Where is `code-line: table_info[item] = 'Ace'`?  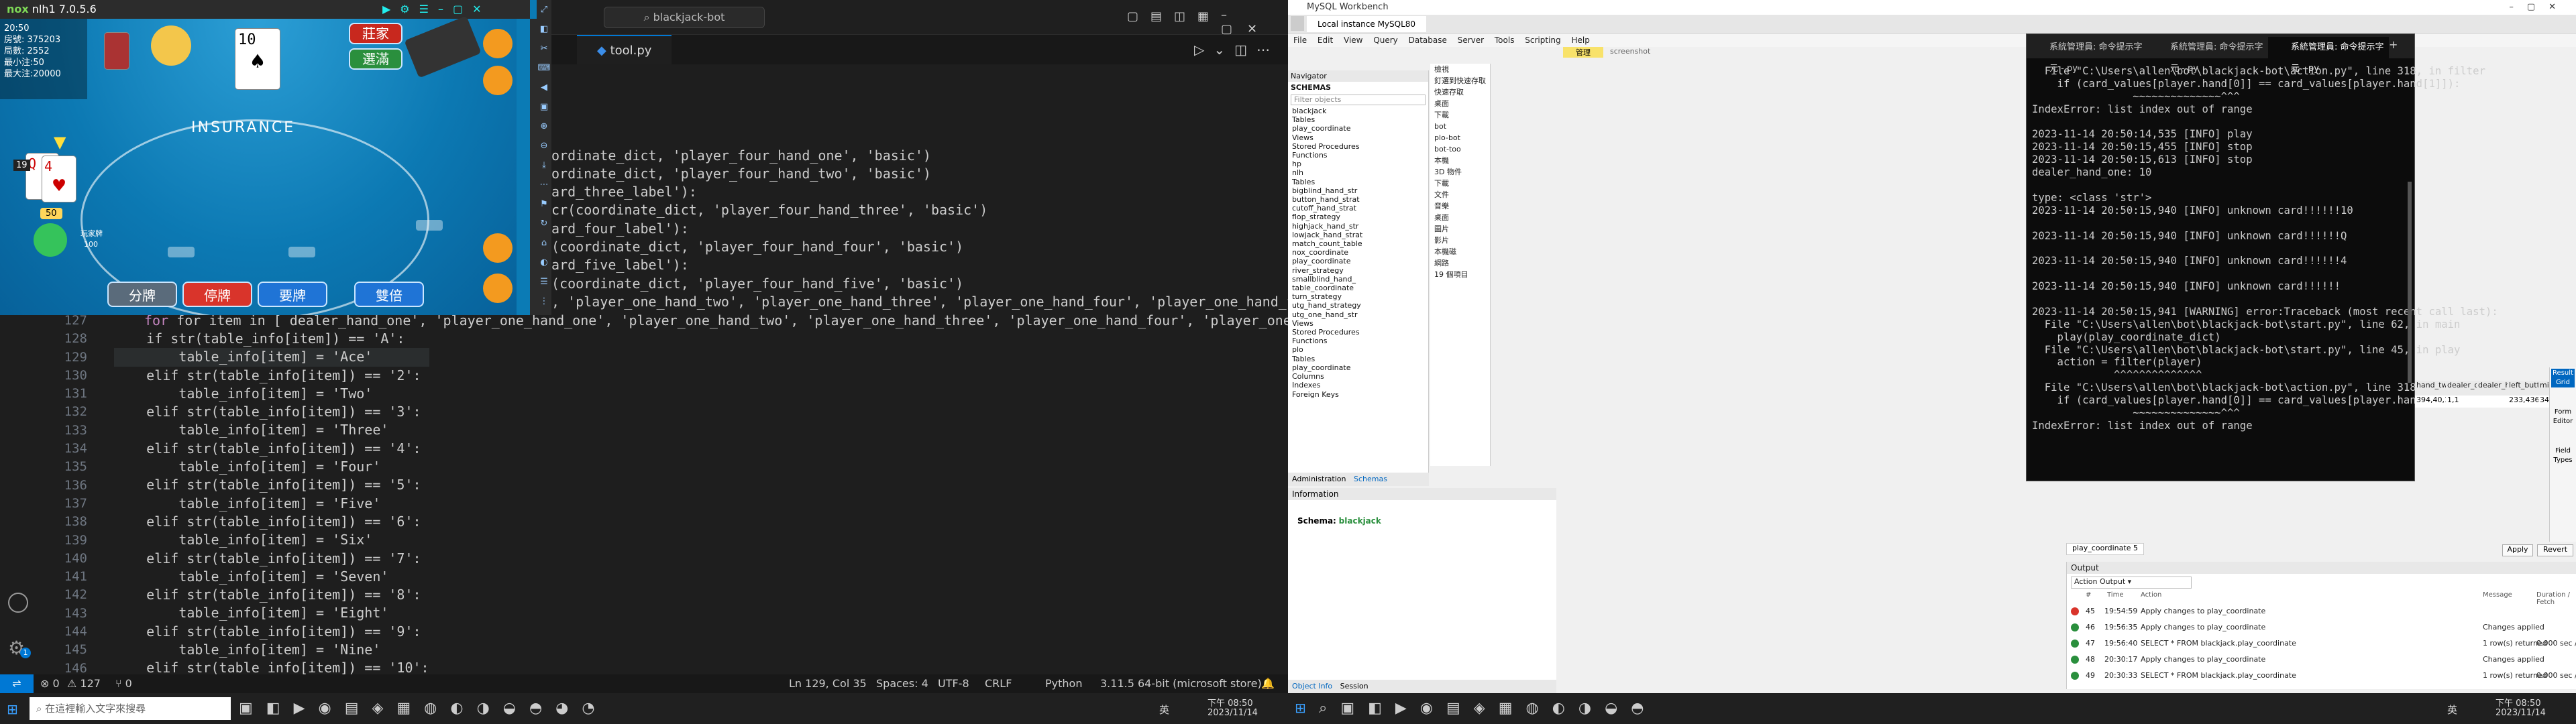 code-line: table_info[item] = 'Ace' is located at coordinates (271, 358).